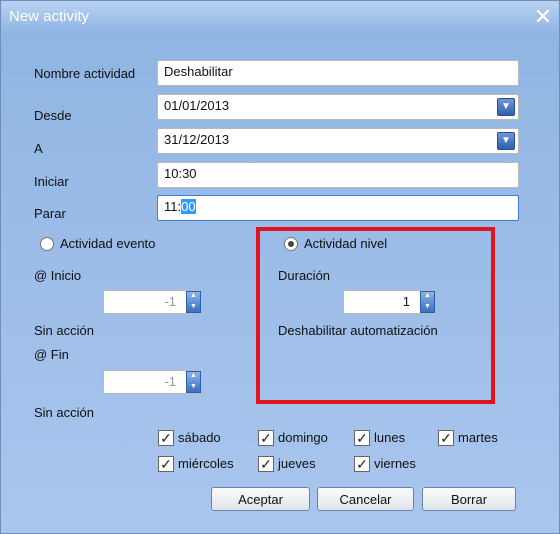 This screenshot has height=534, width=560. What do you see at coordinates (543, 17) in the screenshot?
I see `close-icon: ✕` at bounding box center [543, 17].